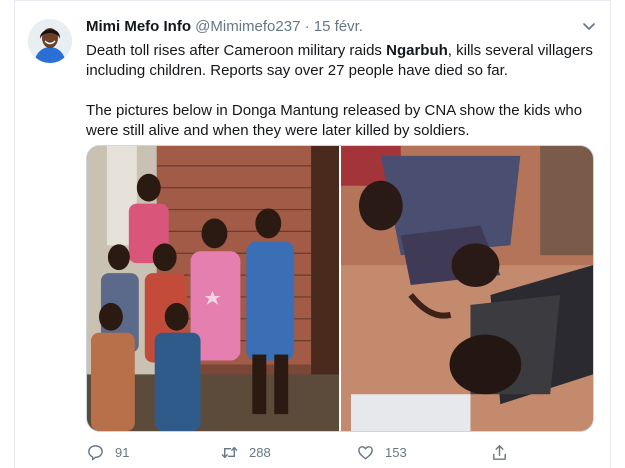 The width and height of the screenshot is (625, 468). What do you see at coordinates (95, 452) in the screenshot?
I see `speech-bubble-icon` at bounding box center [95, 452].